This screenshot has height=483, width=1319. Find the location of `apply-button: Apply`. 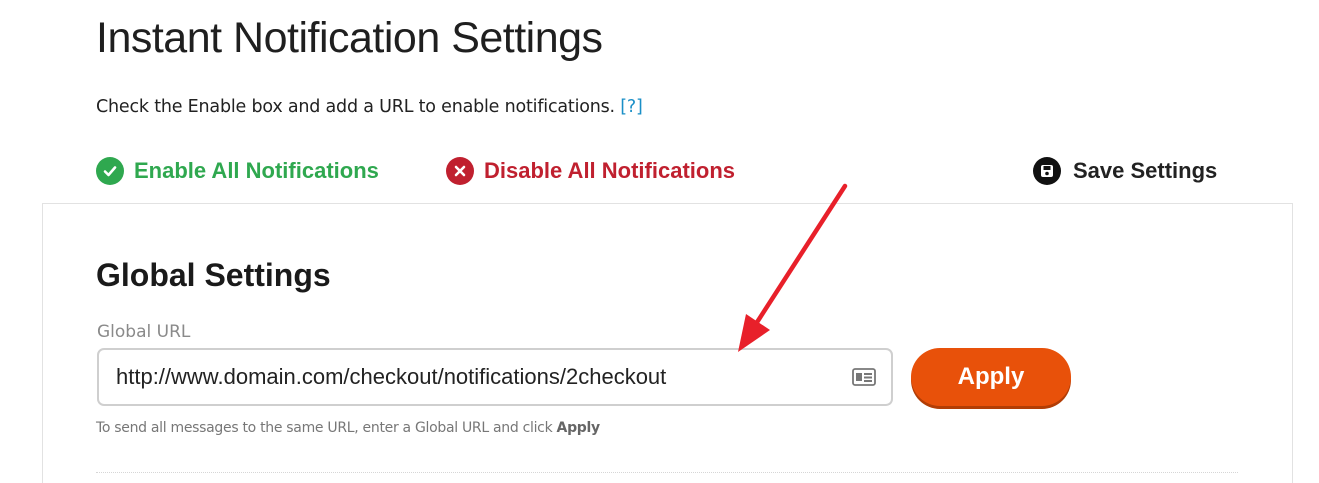

apply-button: Apply is located at coordinates (991, 377).